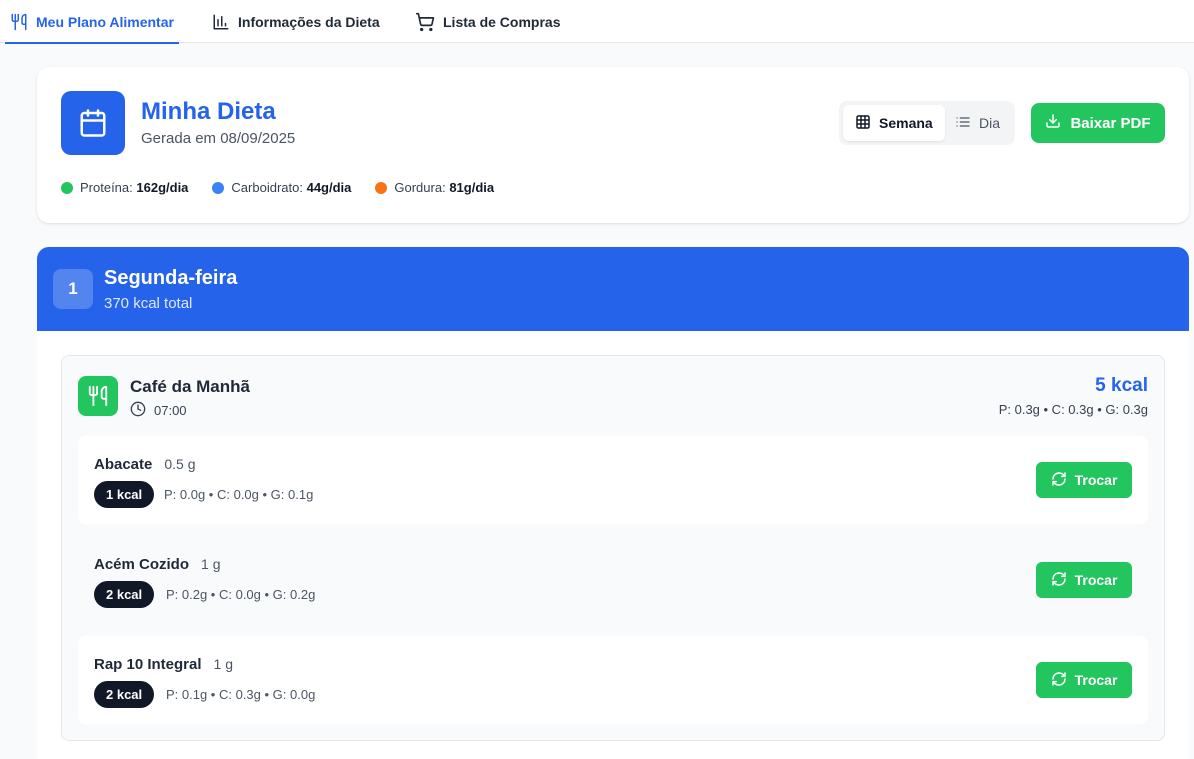  I want to click on macro-fat: Gordura: 81g/dia, so click(434, 187).